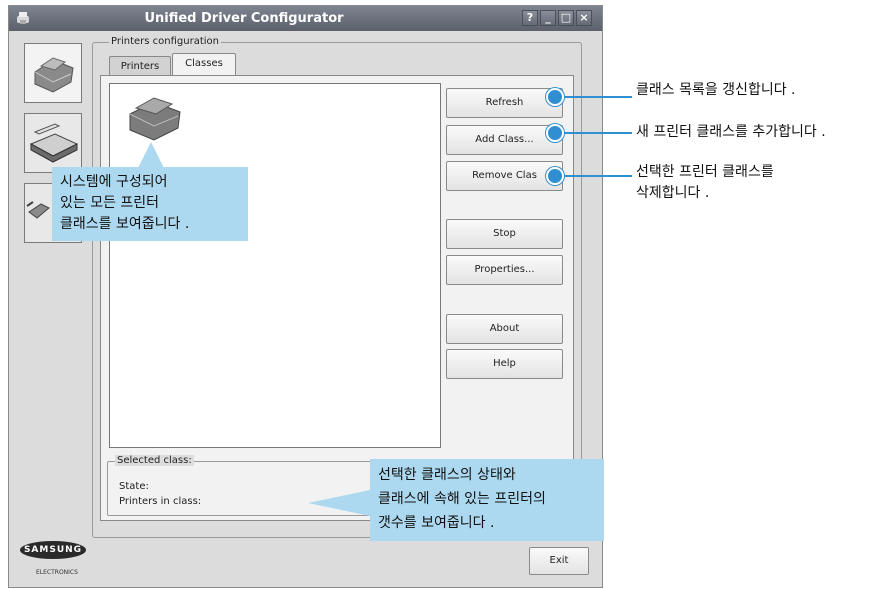  Describe the element at coordinates (559, 561) in the screenshot. I see `exit-button: Exit` at that location.